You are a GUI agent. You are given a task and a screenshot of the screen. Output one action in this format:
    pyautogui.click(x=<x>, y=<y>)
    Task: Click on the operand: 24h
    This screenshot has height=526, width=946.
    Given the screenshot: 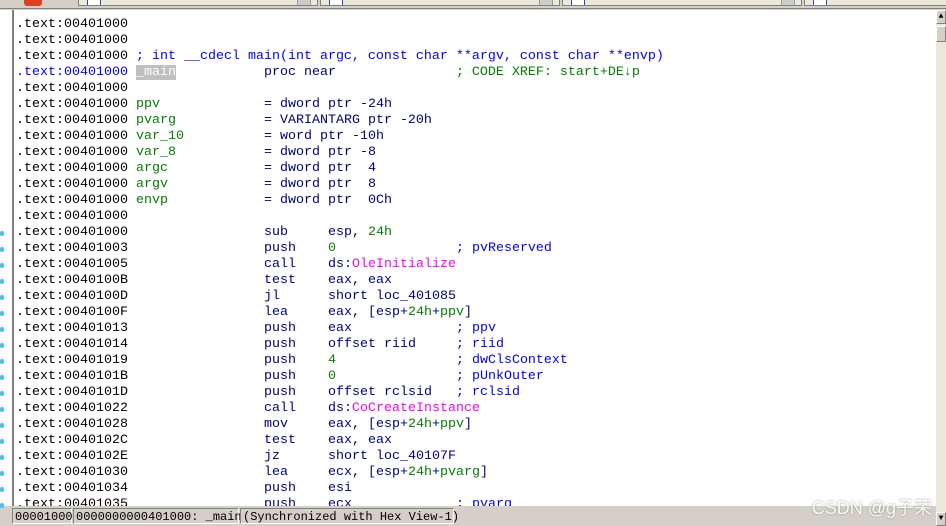 What is the action you would take?
    pyautogui.click(x=419, y=312)
    